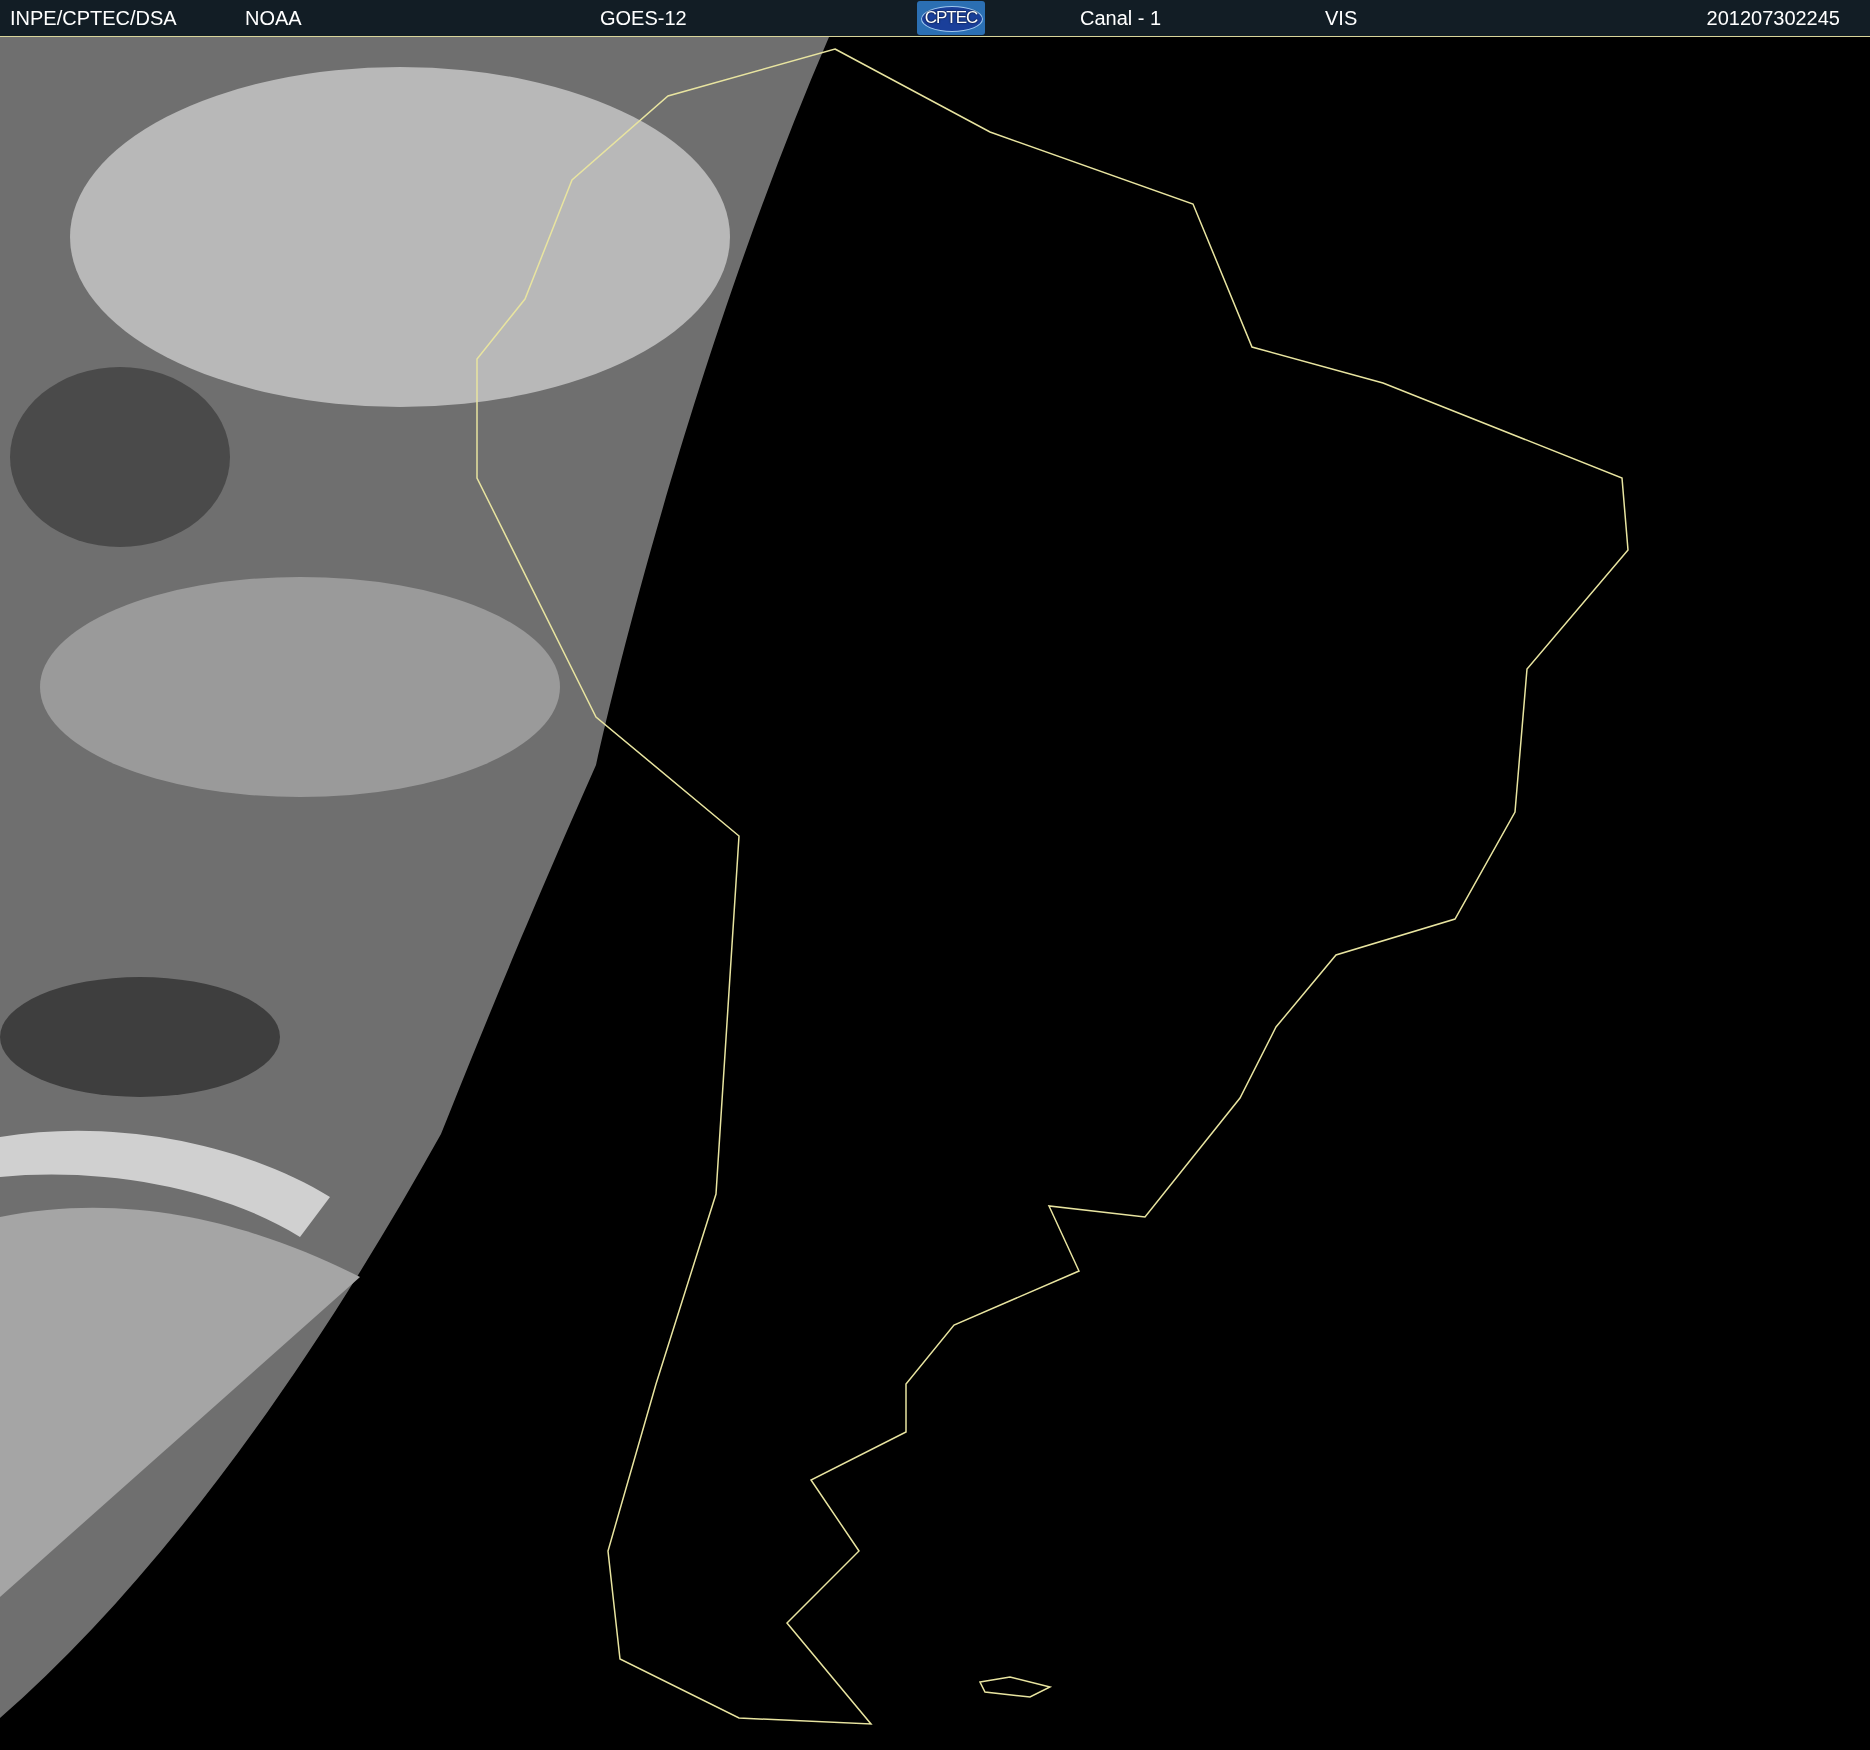 This screenshot has width=1870, height=1750. What do you see at coordinates (951, 18) in the screenshot?
I see `cptec-logo: CPTEC` at bounding box center [951, 18].